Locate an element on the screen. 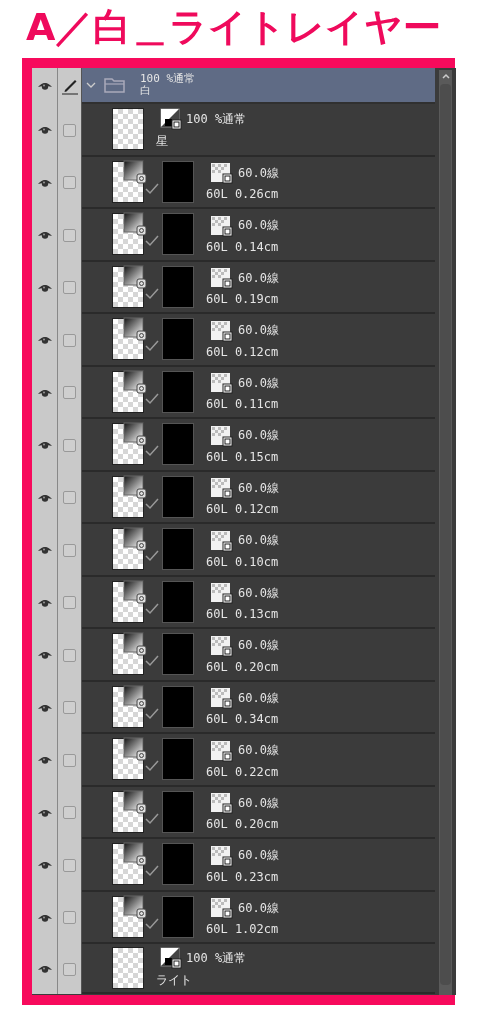 This screenshot has height=1024, width=479. layer-folder-row: 100 %通常 白 is located at coordinates (258, 86).